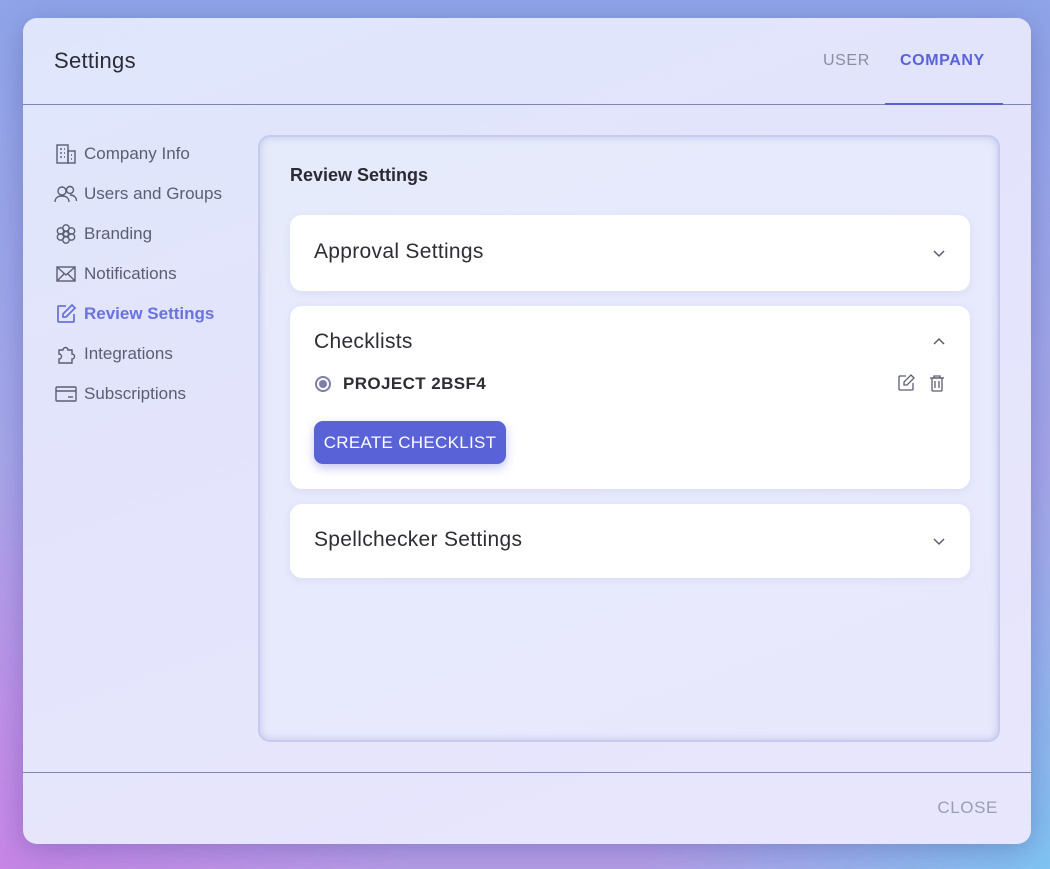  I want to click on sidebar-item-label: Users and Groups, so click(153, 193).